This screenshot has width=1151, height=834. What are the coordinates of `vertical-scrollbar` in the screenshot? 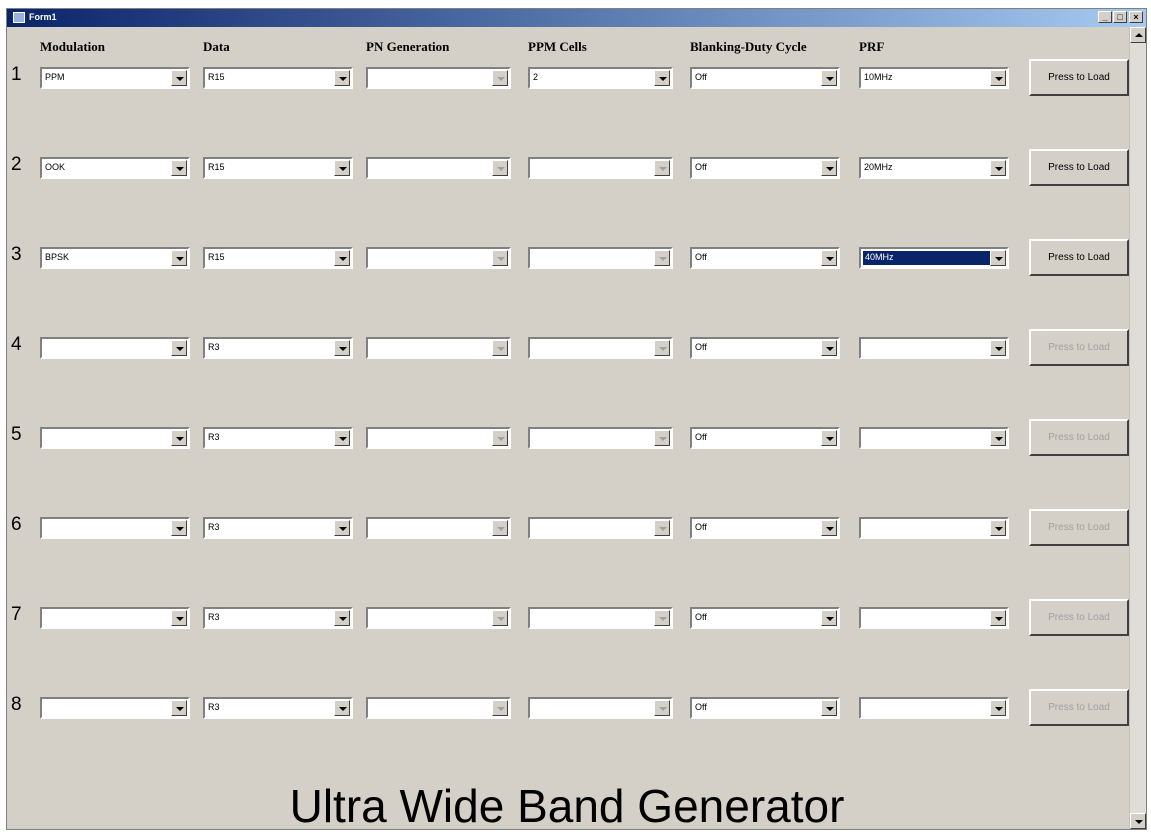 It's located at (1137, 428).